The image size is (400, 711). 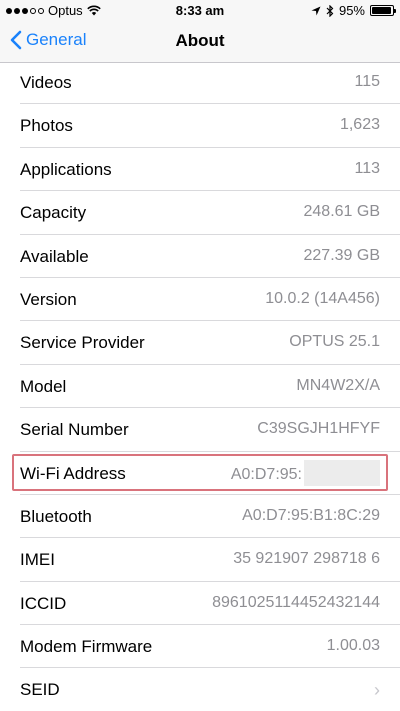 What do you see at coordinates (200, 213) in the screenshot?
I see `row-capacity: Capacity 248.61 GB` at bounding box center [200, 213].